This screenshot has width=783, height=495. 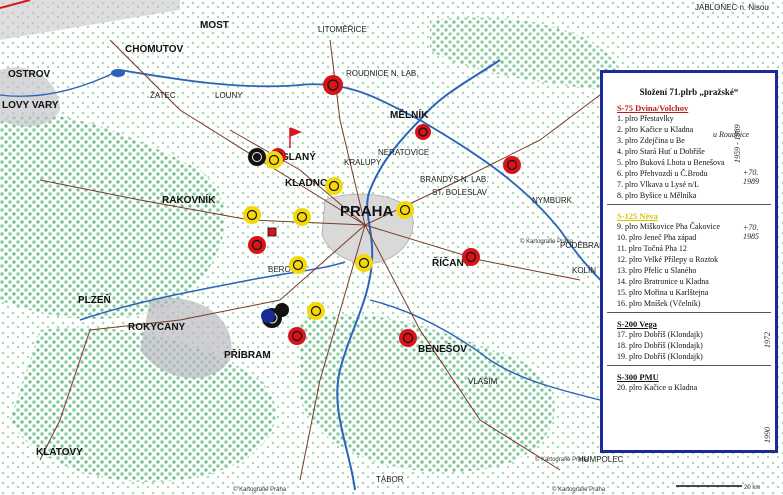 I want to click on town-benesov: BENEŠOV, so click(x=442, y=348).